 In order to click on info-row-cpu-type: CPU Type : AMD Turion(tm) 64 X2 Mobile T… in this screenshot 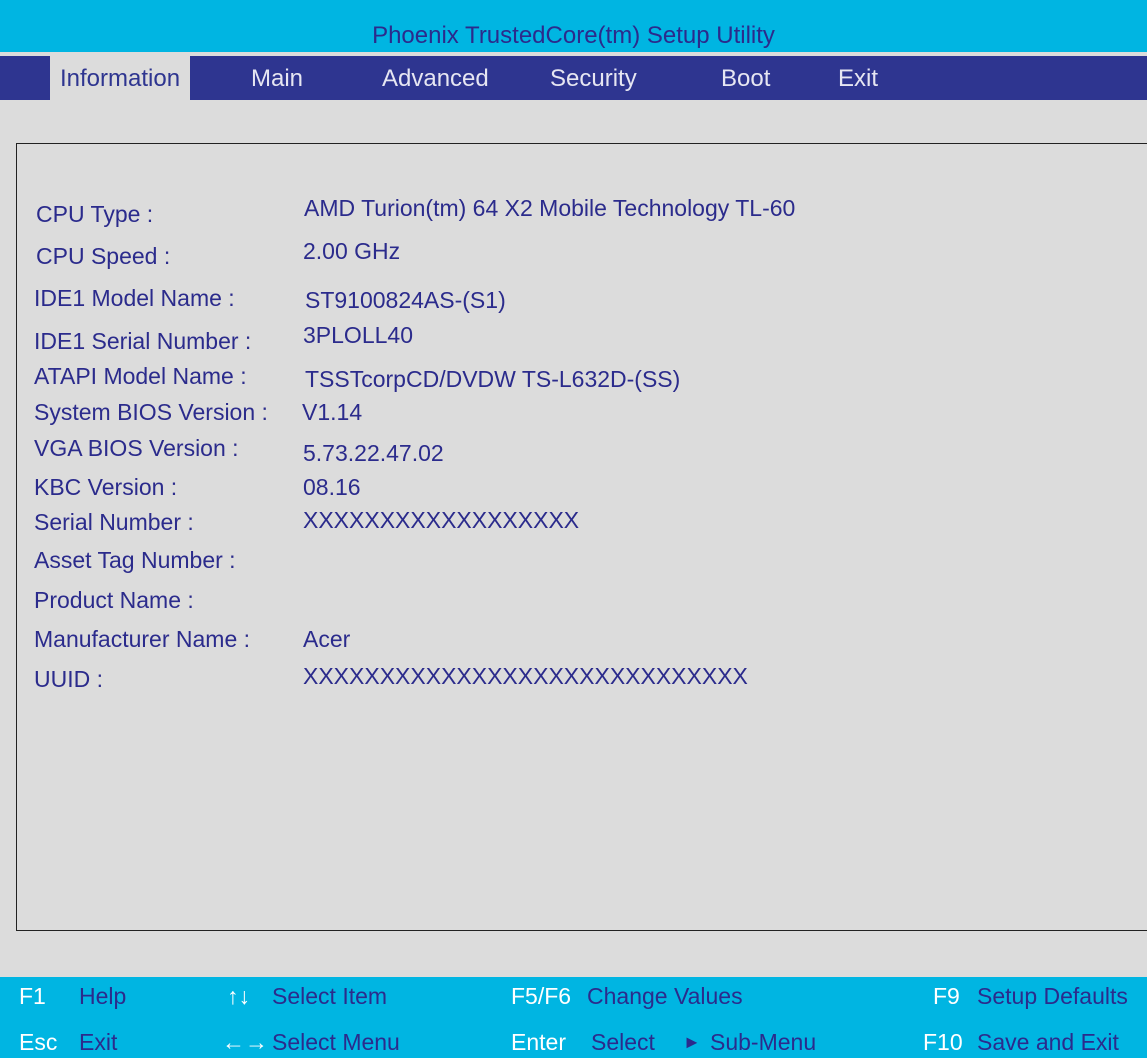, I will do `click(573, 216)`.